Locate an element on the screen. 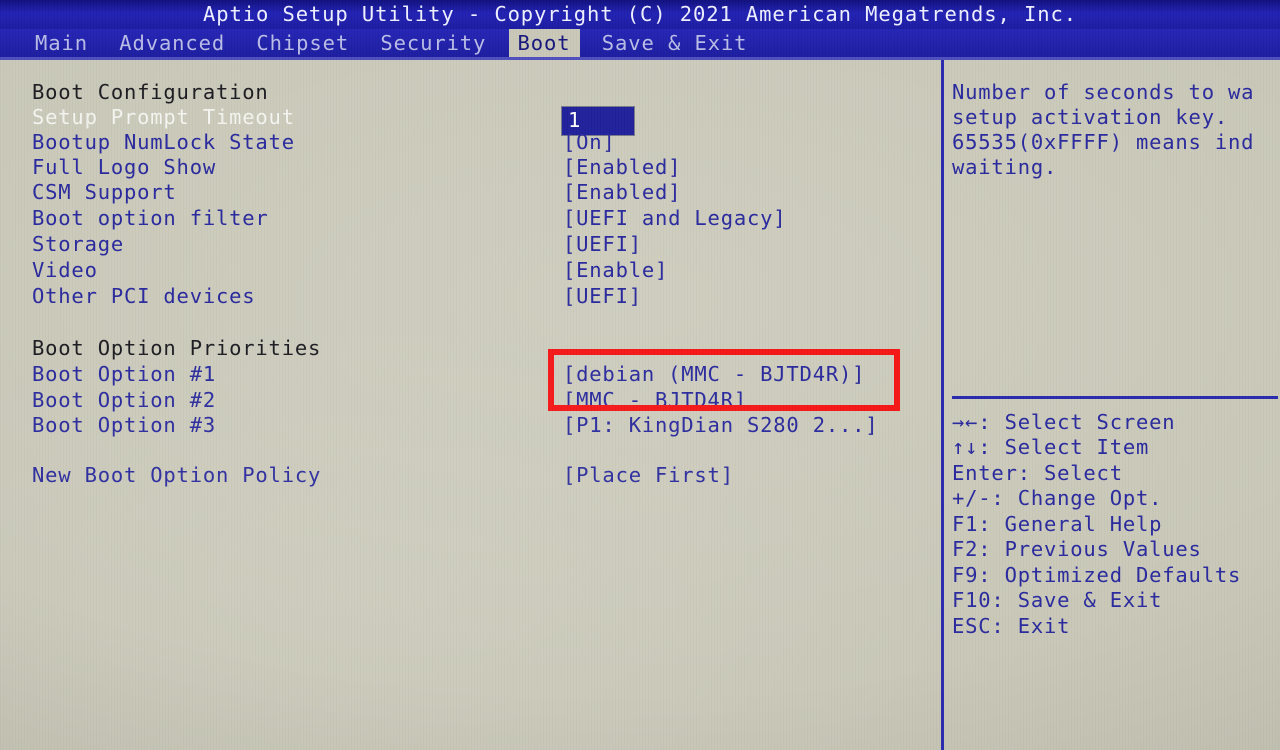  setting-value: [UEFI and Legacy] is located at coordinates (674, 218).